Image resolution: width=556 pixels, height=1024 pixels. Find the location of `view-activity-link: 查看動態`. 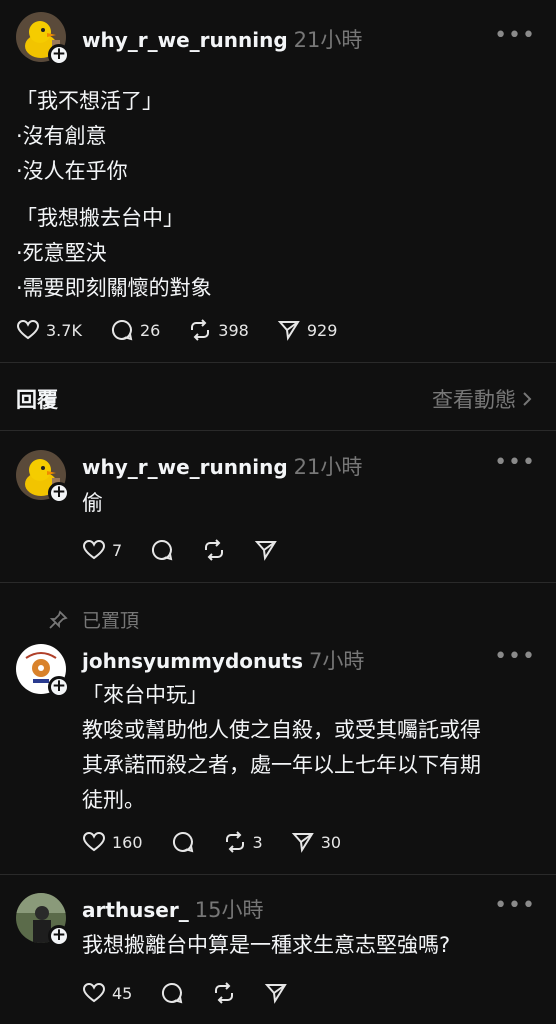

view-activity-link: 查看動態 is located at coordinates (483, 399).